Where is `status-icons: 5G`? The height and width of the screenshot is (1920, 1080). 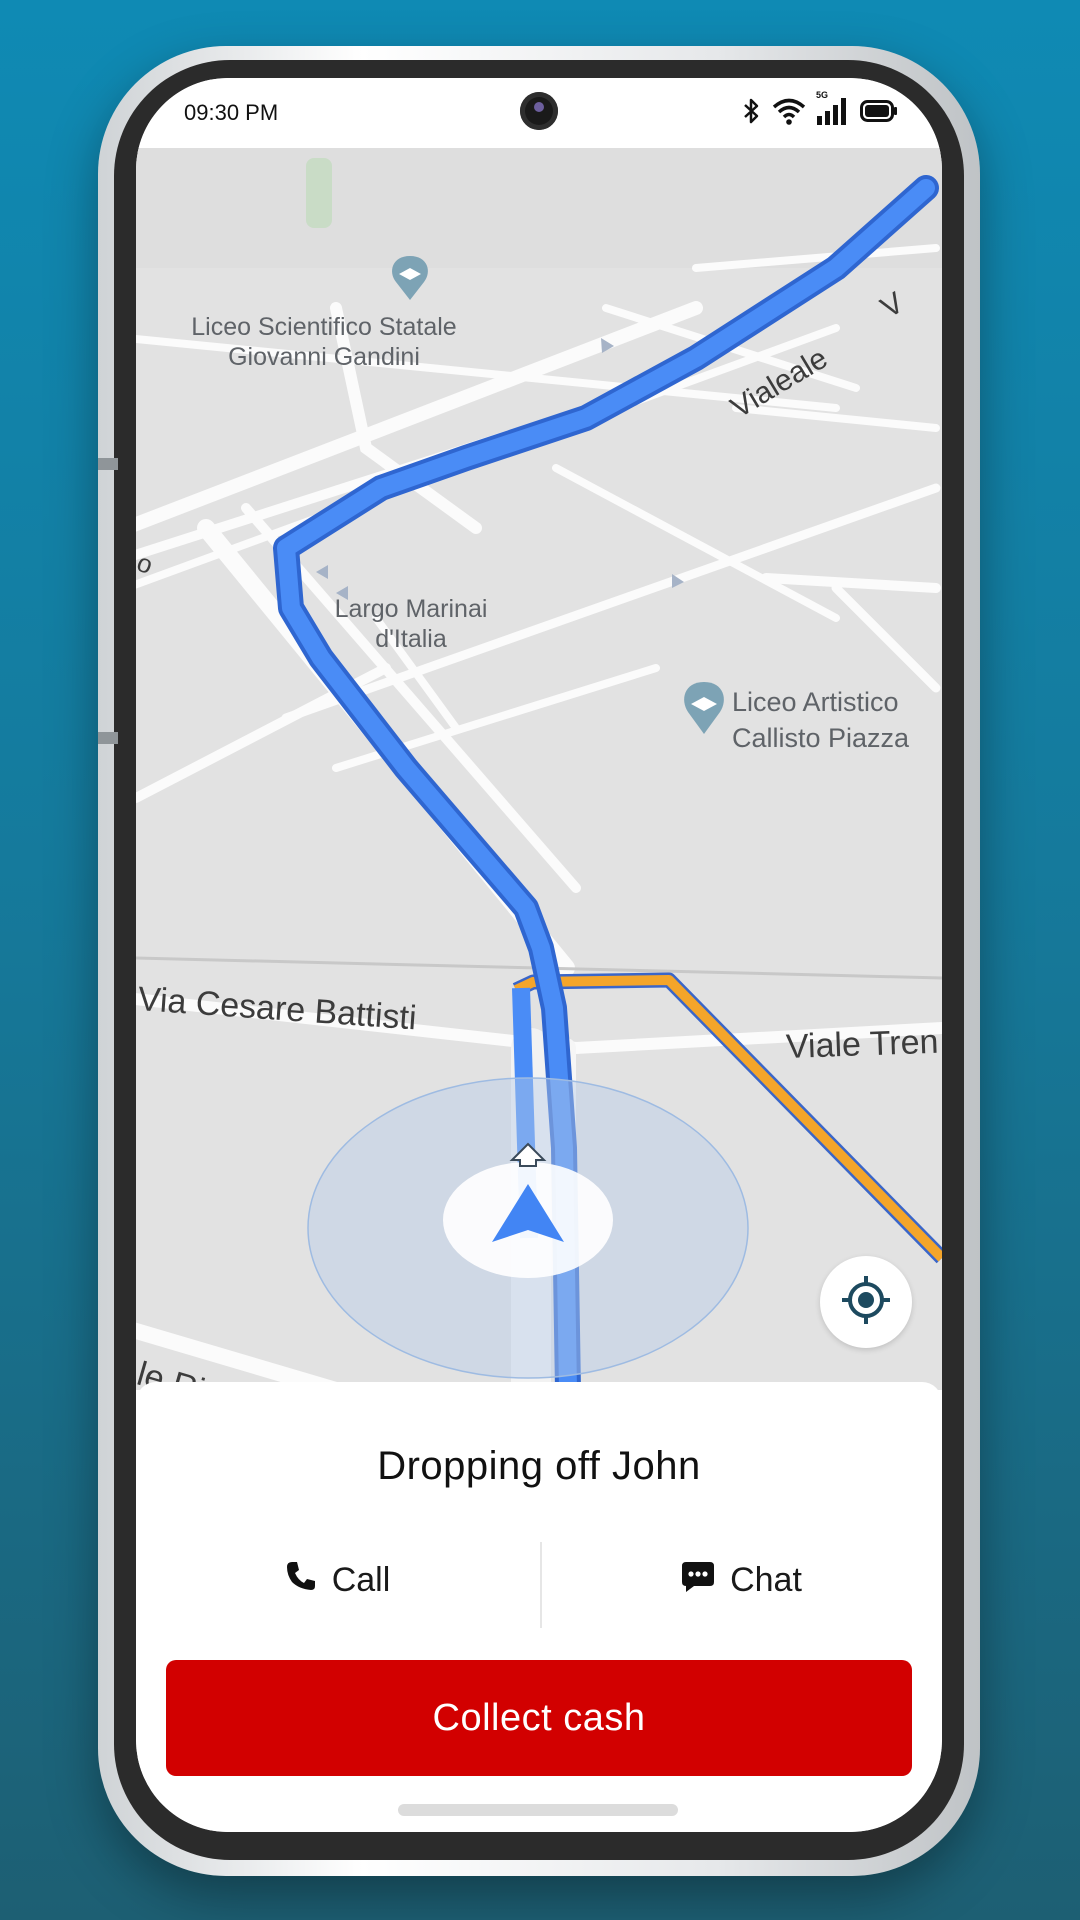
status-icons: 5G is located at coordinates (820, 108).